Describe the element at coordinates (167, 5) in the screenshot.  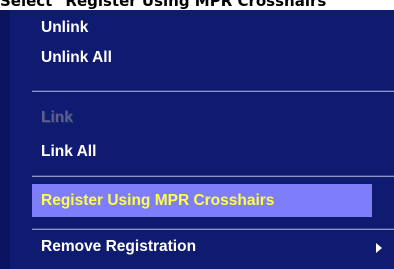
I see `instruction-caption: Select "Register Using MPR Crosshairs"` at that location.